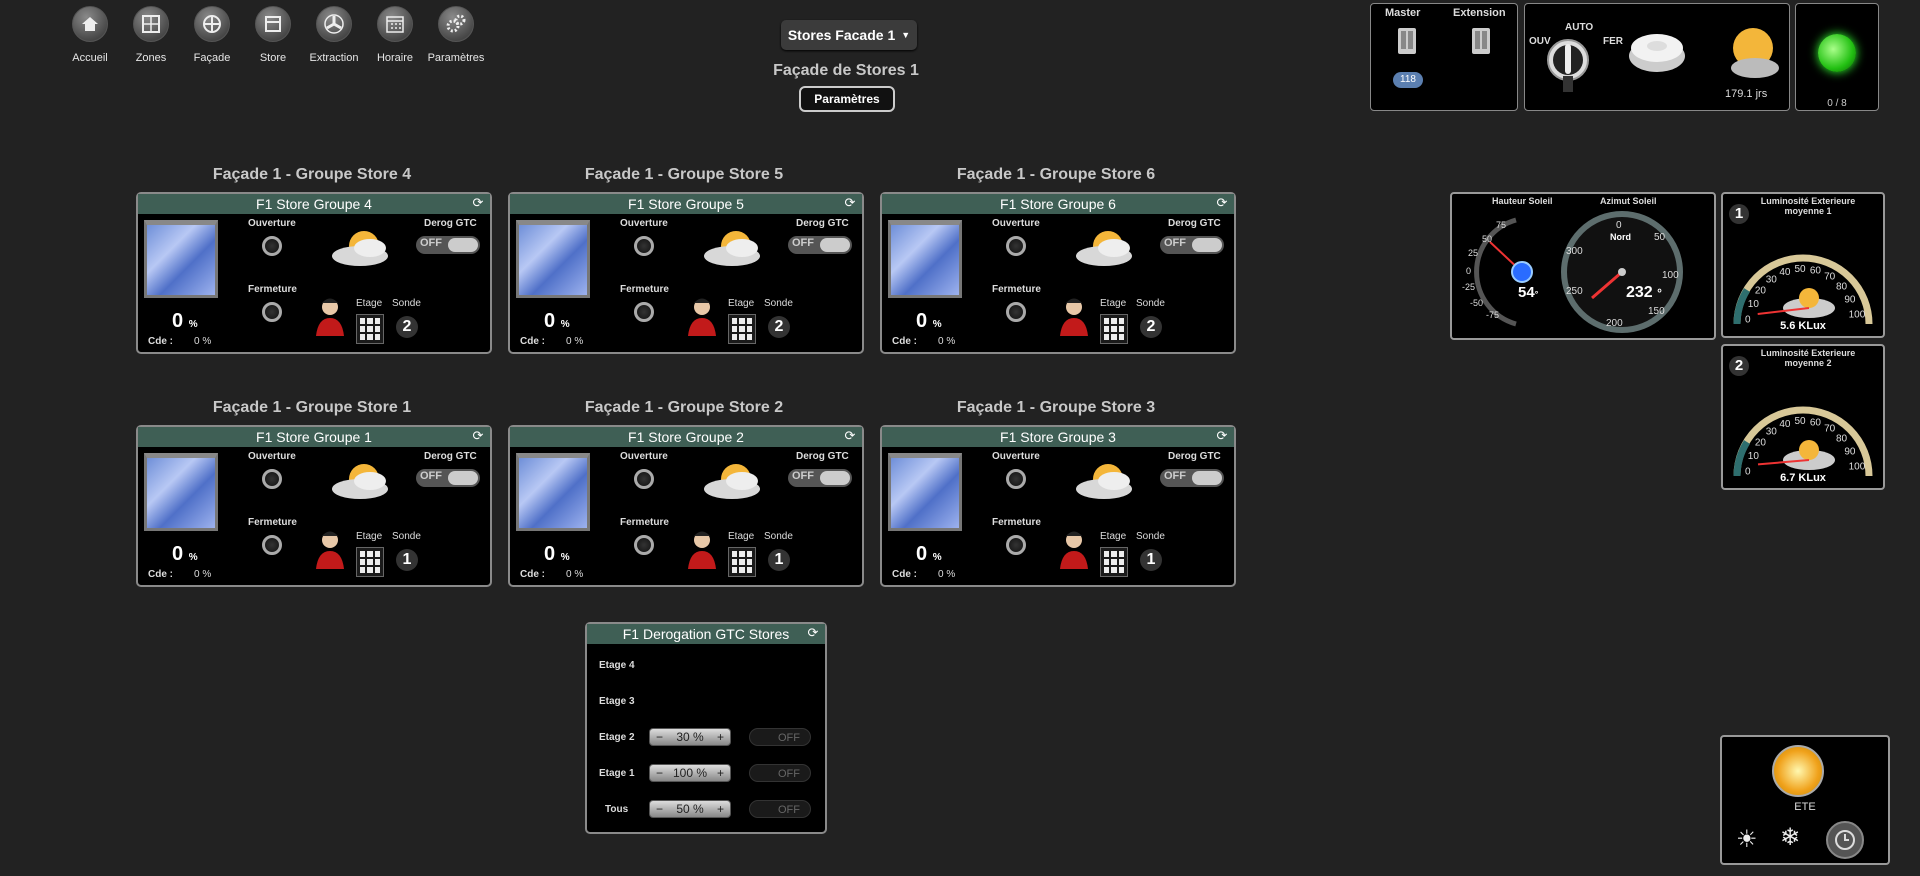 The width and height of the screenshot is (1920, 876). What do you see at coordinates (706, 634) in the screenshot?
I see `derogation-title: F1 Derogation GTC Stores` at bounding box center [706, 634].